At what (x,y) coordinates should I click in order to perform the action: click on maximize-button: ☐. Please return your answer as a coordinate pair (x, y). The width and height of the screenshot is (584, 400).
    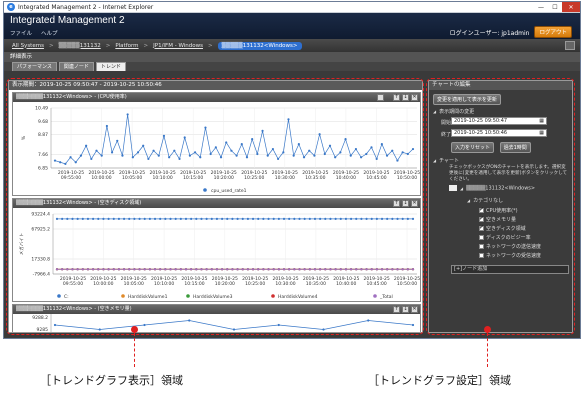
    Looking at the image, I should click on (555, 7).